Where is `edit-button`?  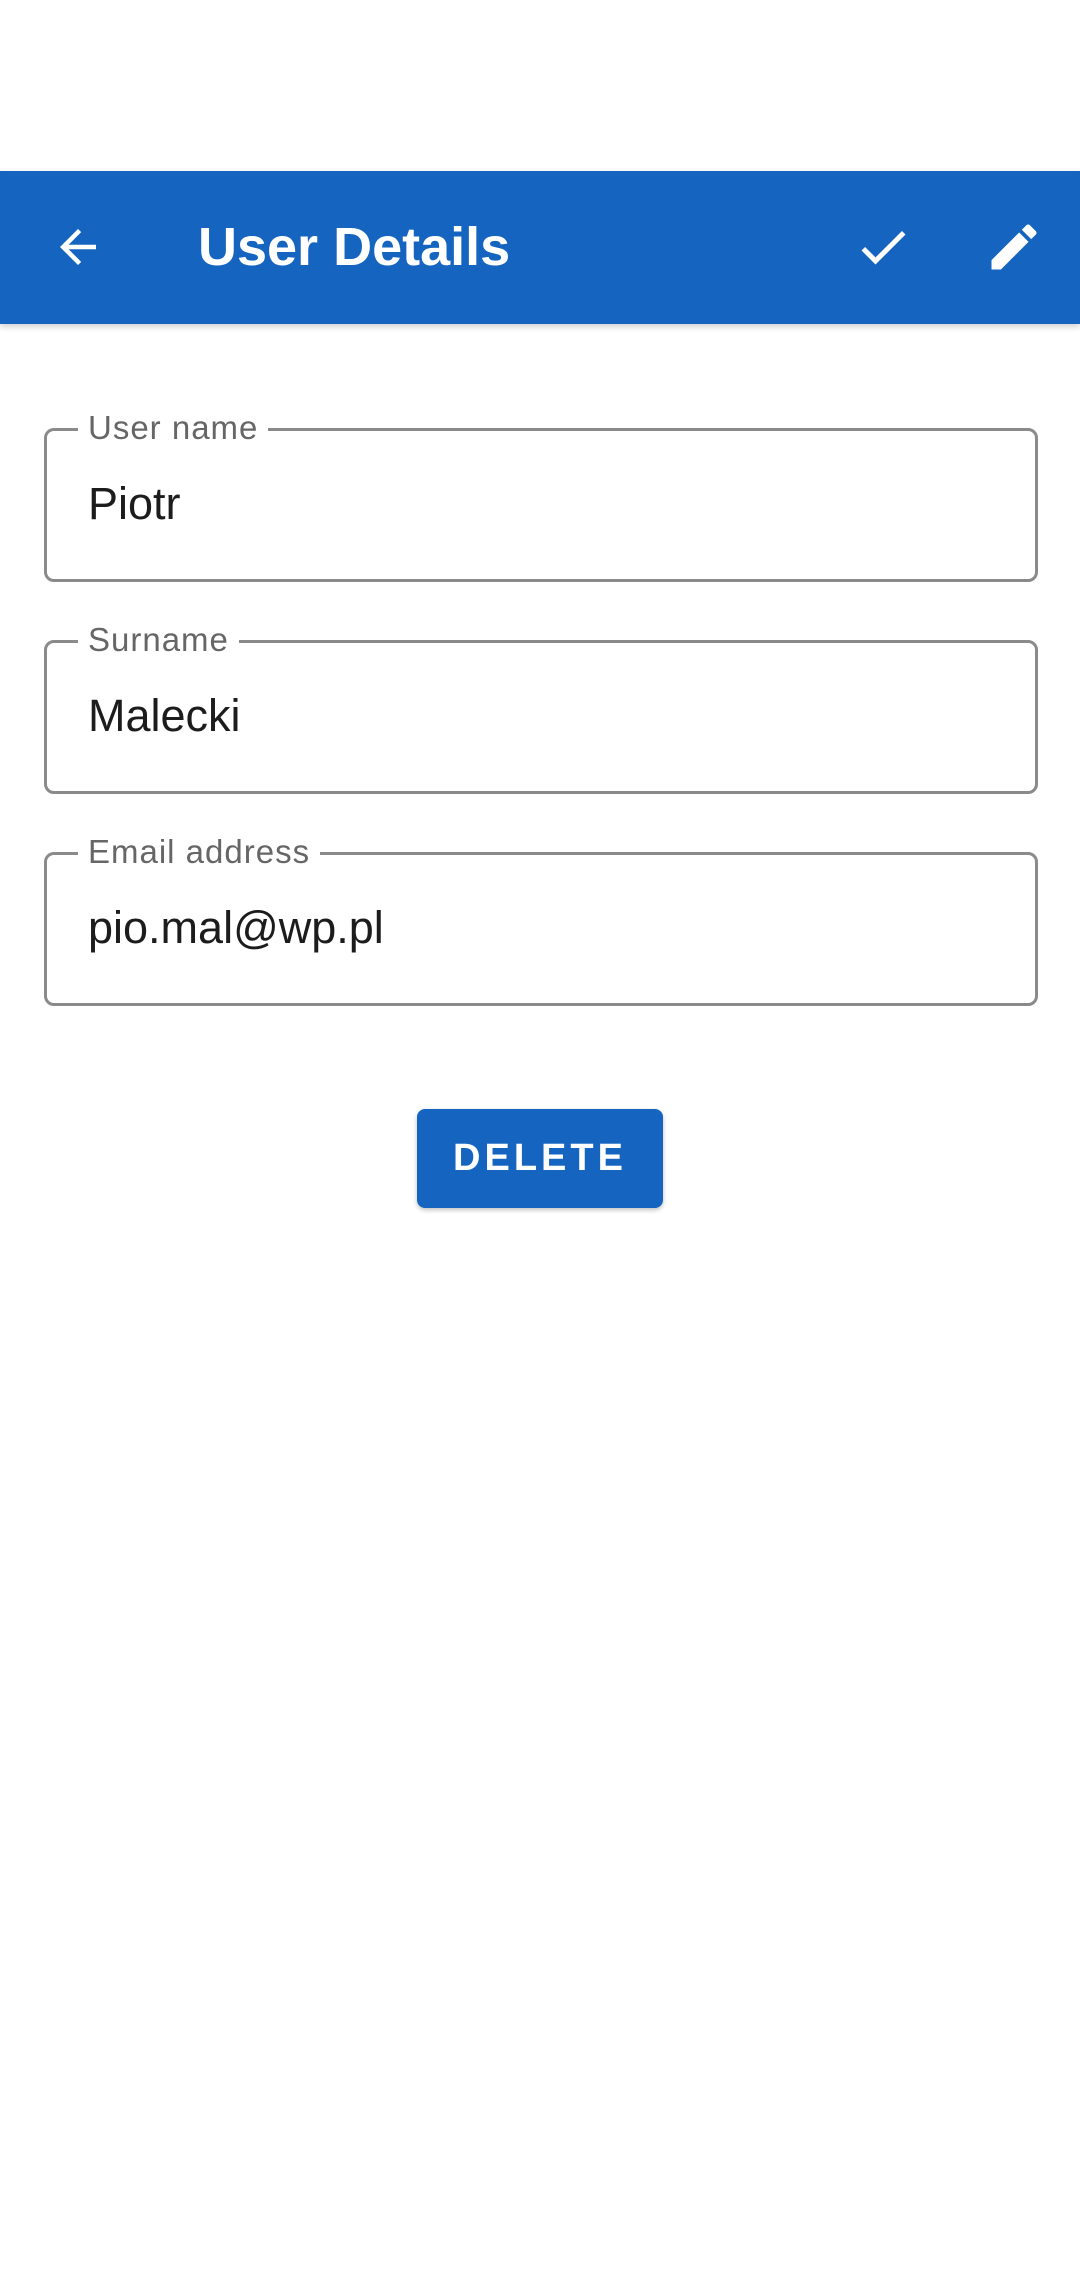
edit-button is located at coordinates (1014, 247).